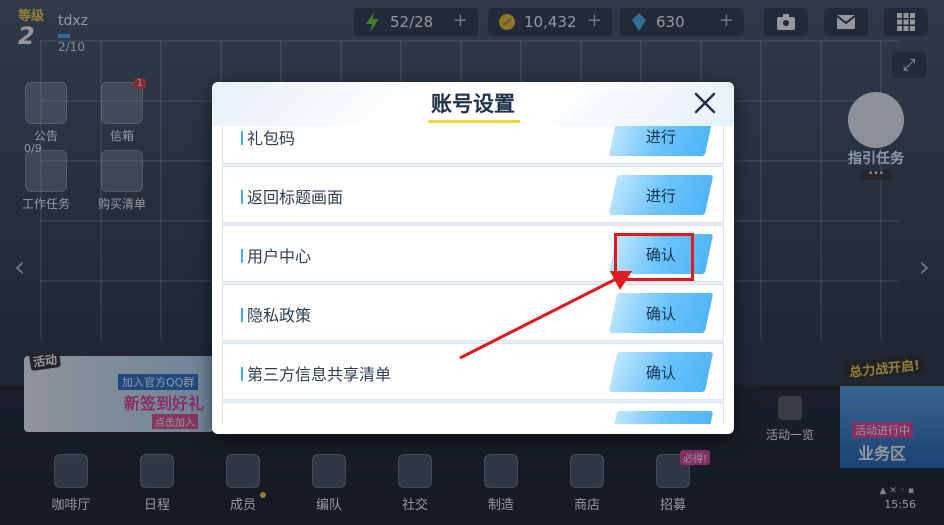  I want to click on highlight-box, so click(654, 257).